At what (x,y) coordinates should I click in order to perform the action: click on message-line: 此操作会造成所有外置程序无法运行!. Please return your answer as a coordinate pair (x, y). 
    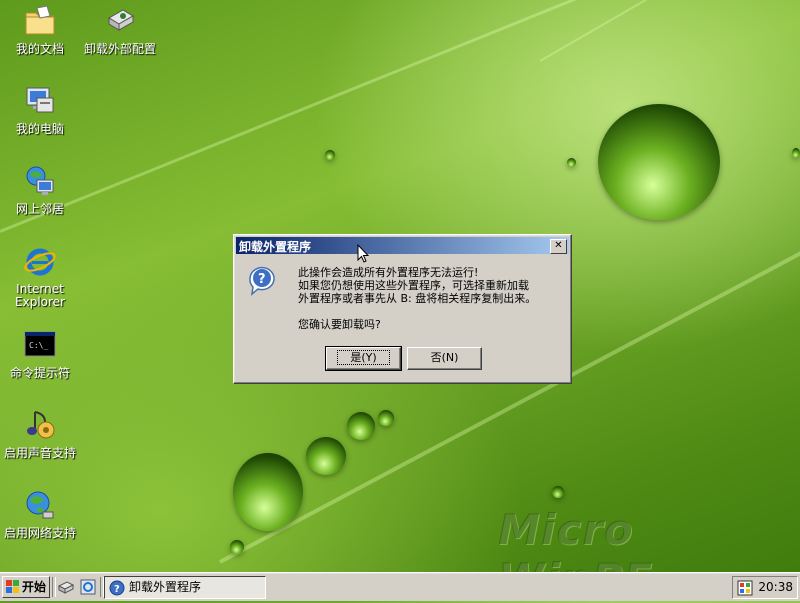
    Looking at the image, I should click on (433, 272).